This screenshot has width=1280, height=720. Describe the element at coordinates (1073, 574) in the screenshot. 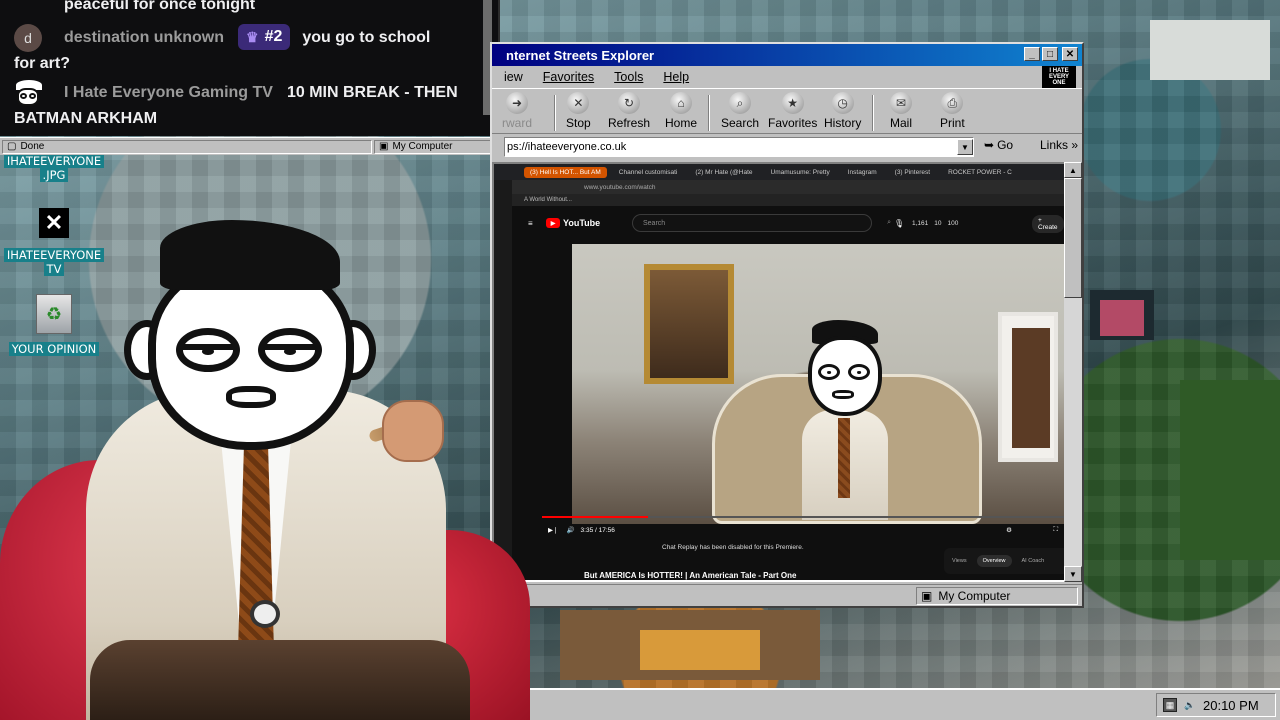

I see `scroll-down-arrow-icon: ▼` at that location.